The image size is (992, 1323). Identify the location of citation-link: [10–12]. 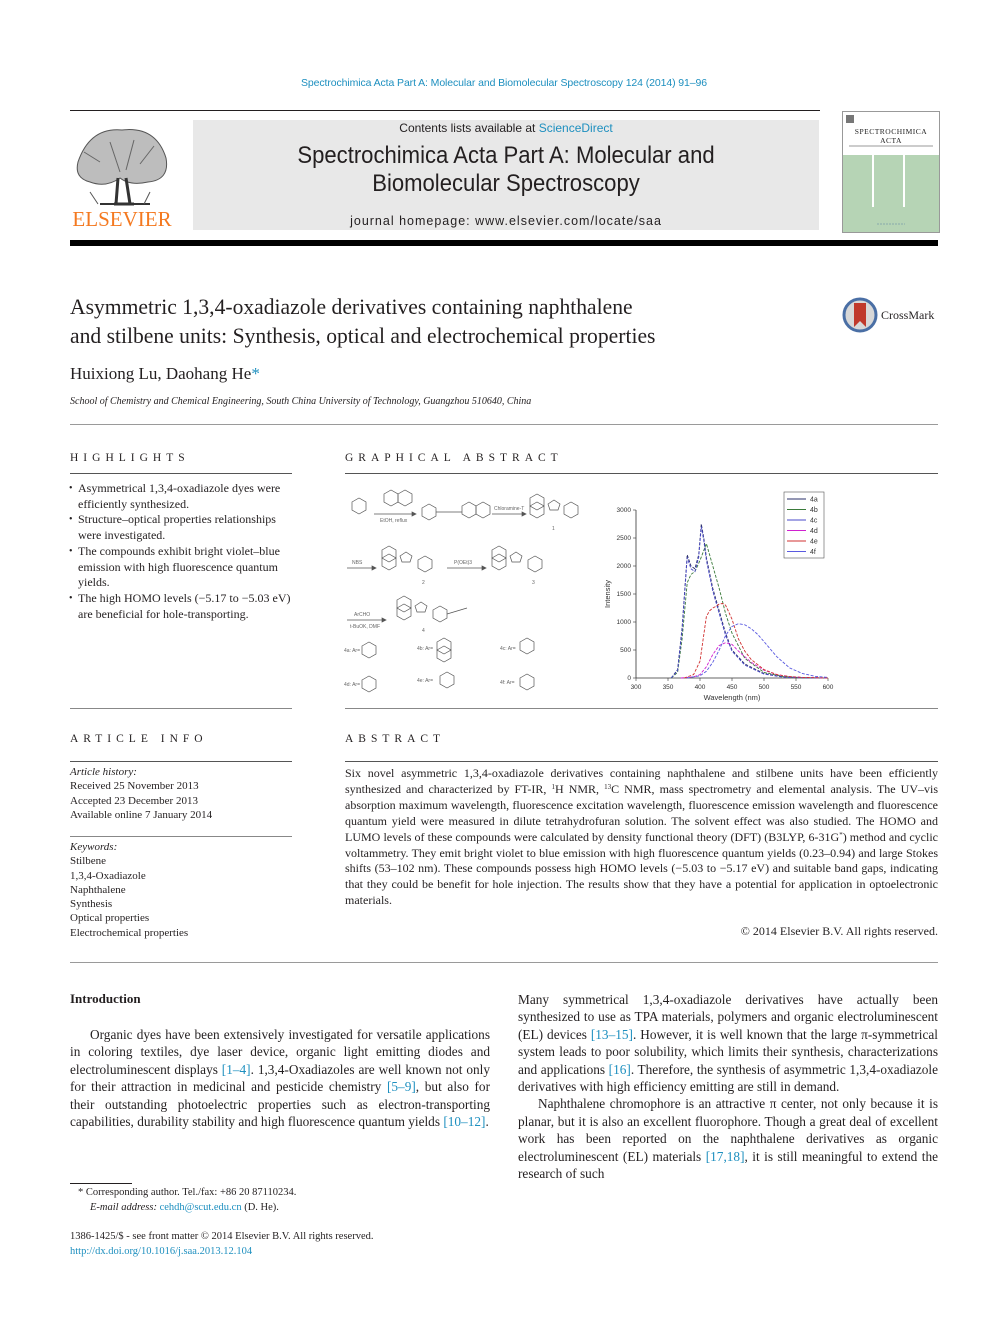
(464, 1121).